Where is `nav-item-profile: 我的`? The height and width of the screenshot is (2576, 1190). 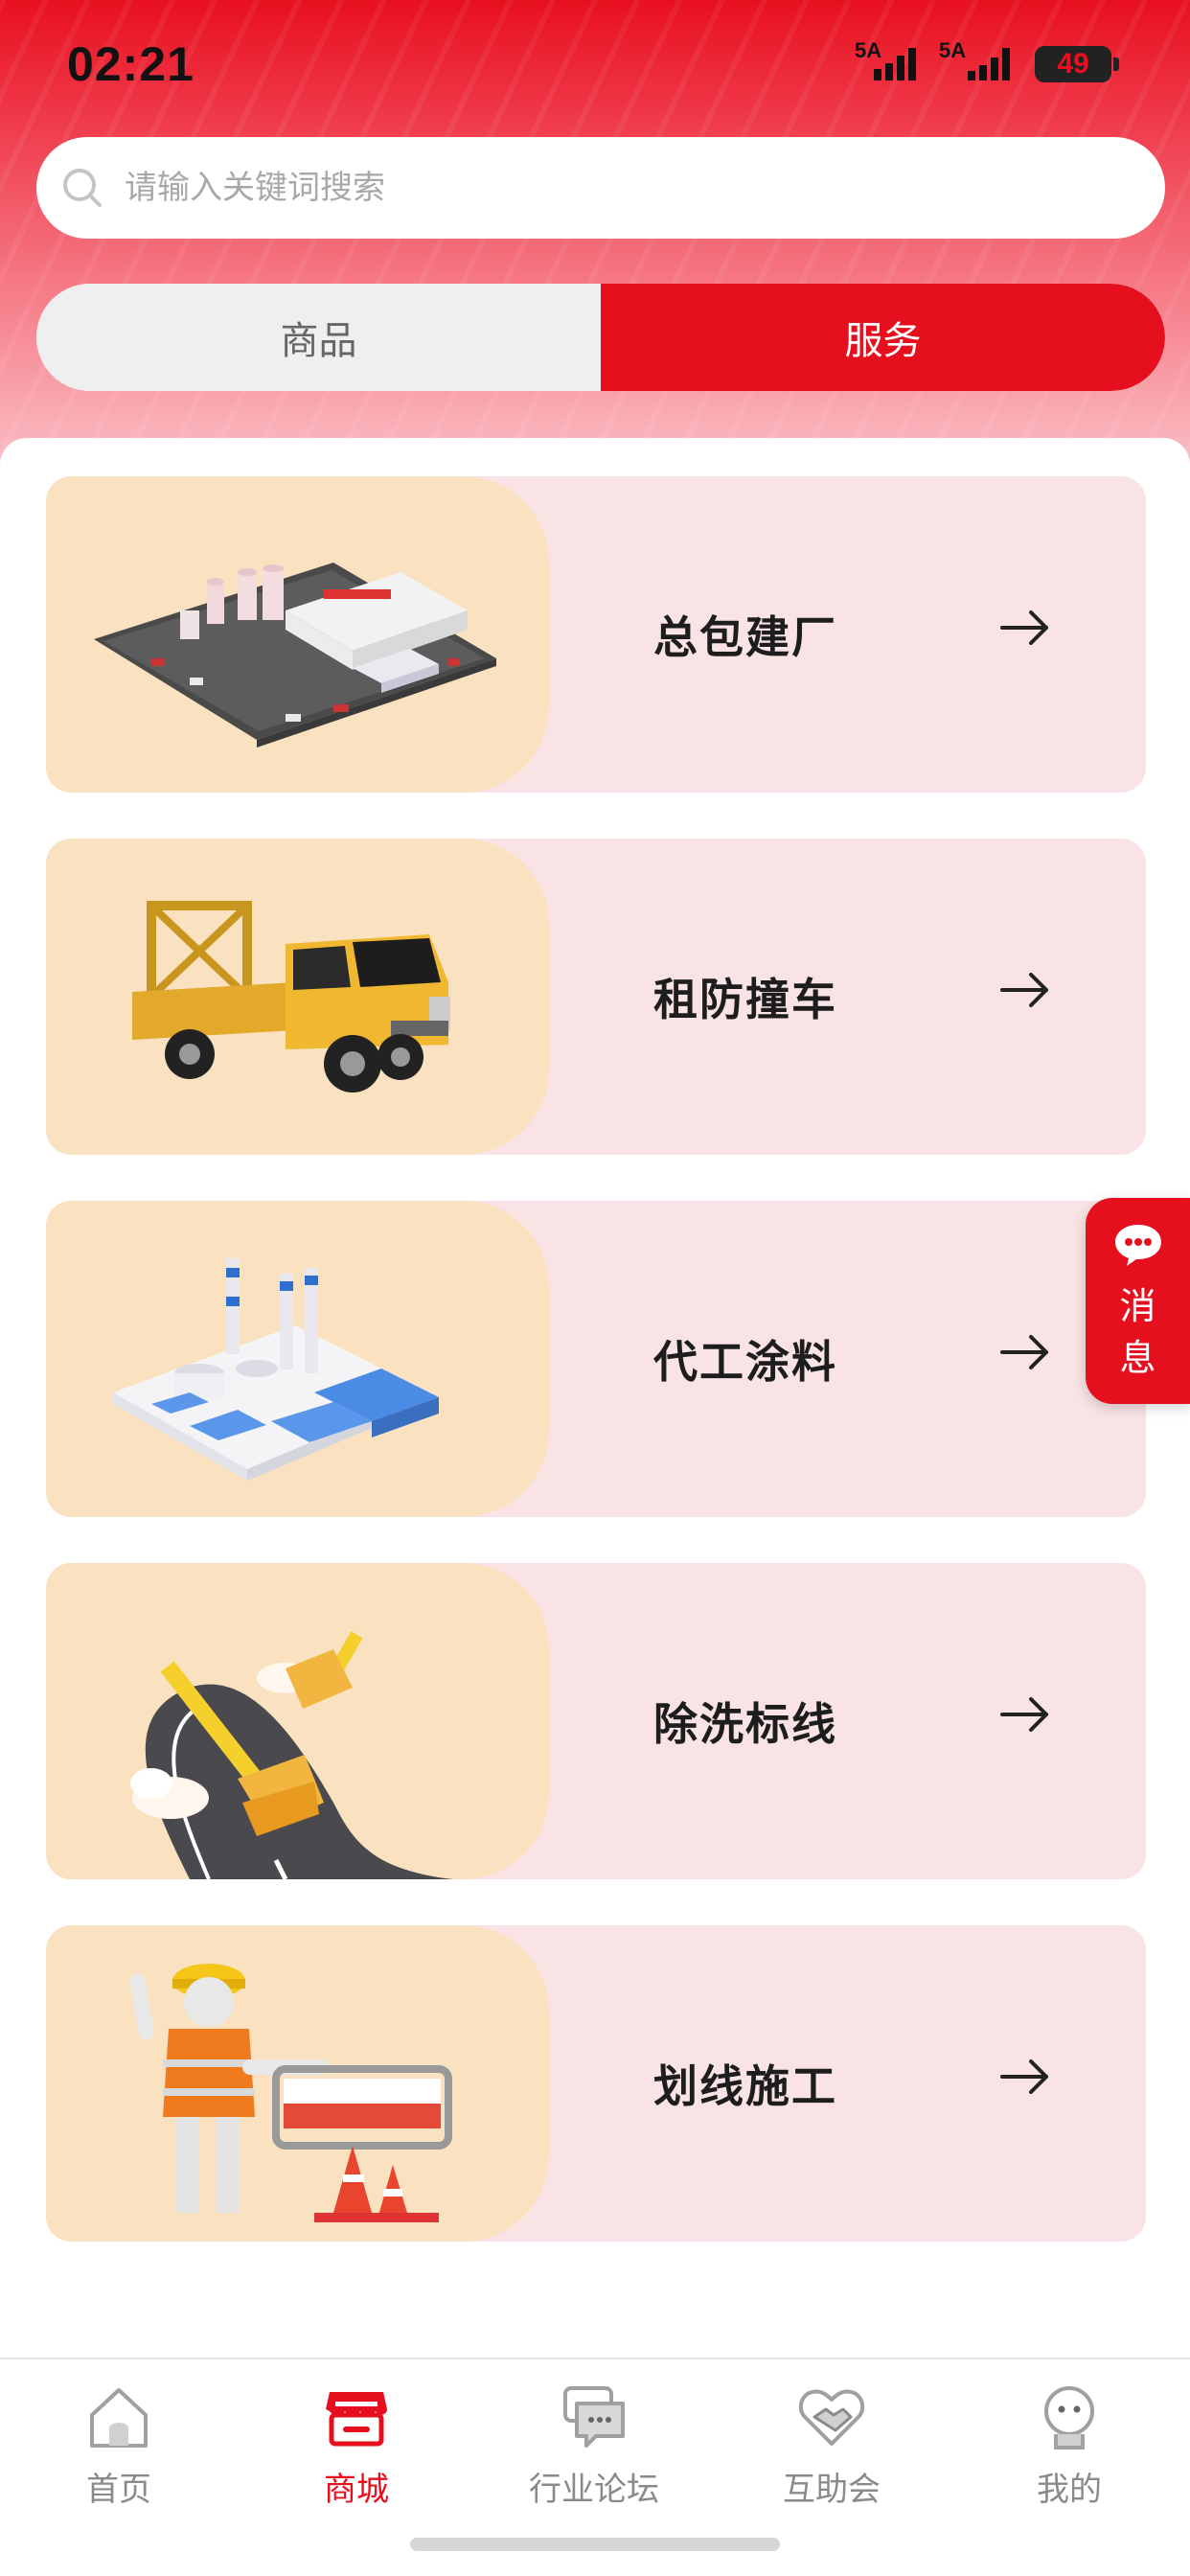 nav-item-profile: 我的 is located at coordinates (1069, 2436).